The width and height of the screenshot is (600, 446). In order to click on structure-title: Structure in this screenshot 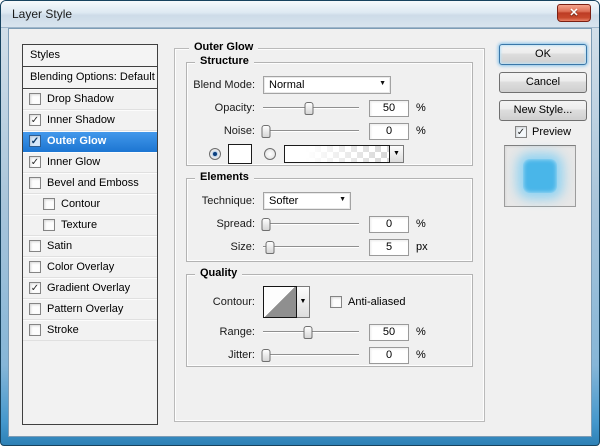, I will do `click(224, 61)`.